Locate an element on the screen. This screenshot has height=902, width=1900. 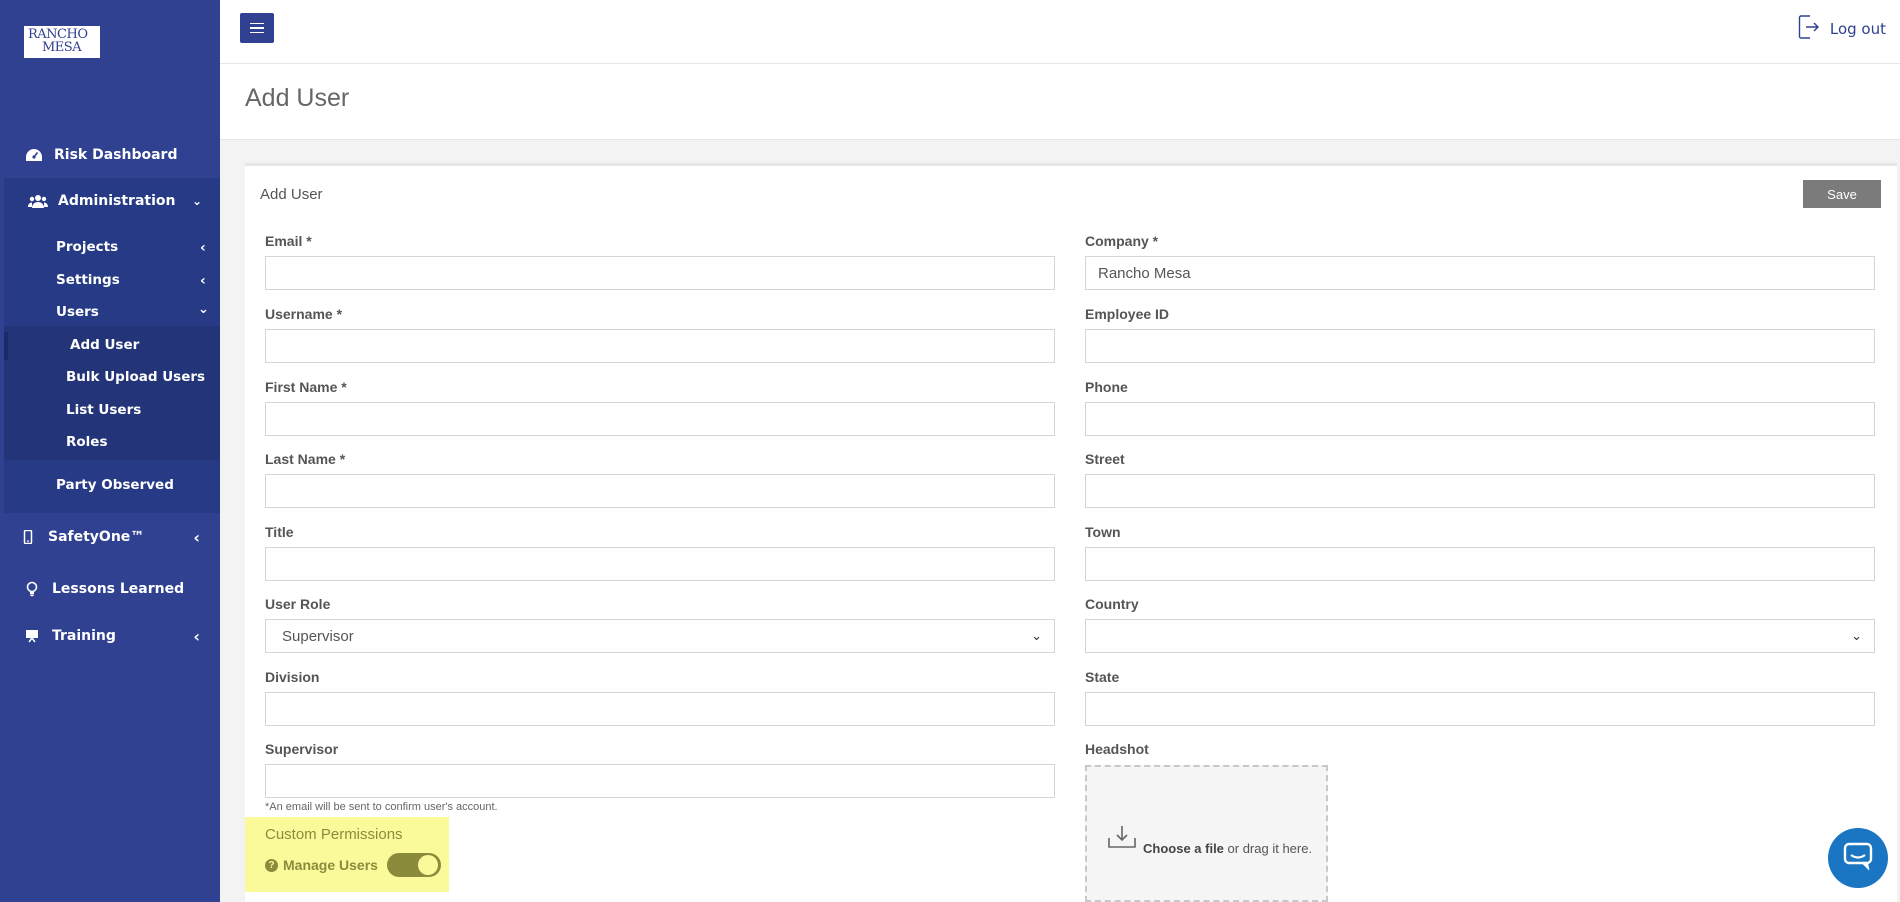
sidebar-item-label: List Users is located at coordinates (104, 410).